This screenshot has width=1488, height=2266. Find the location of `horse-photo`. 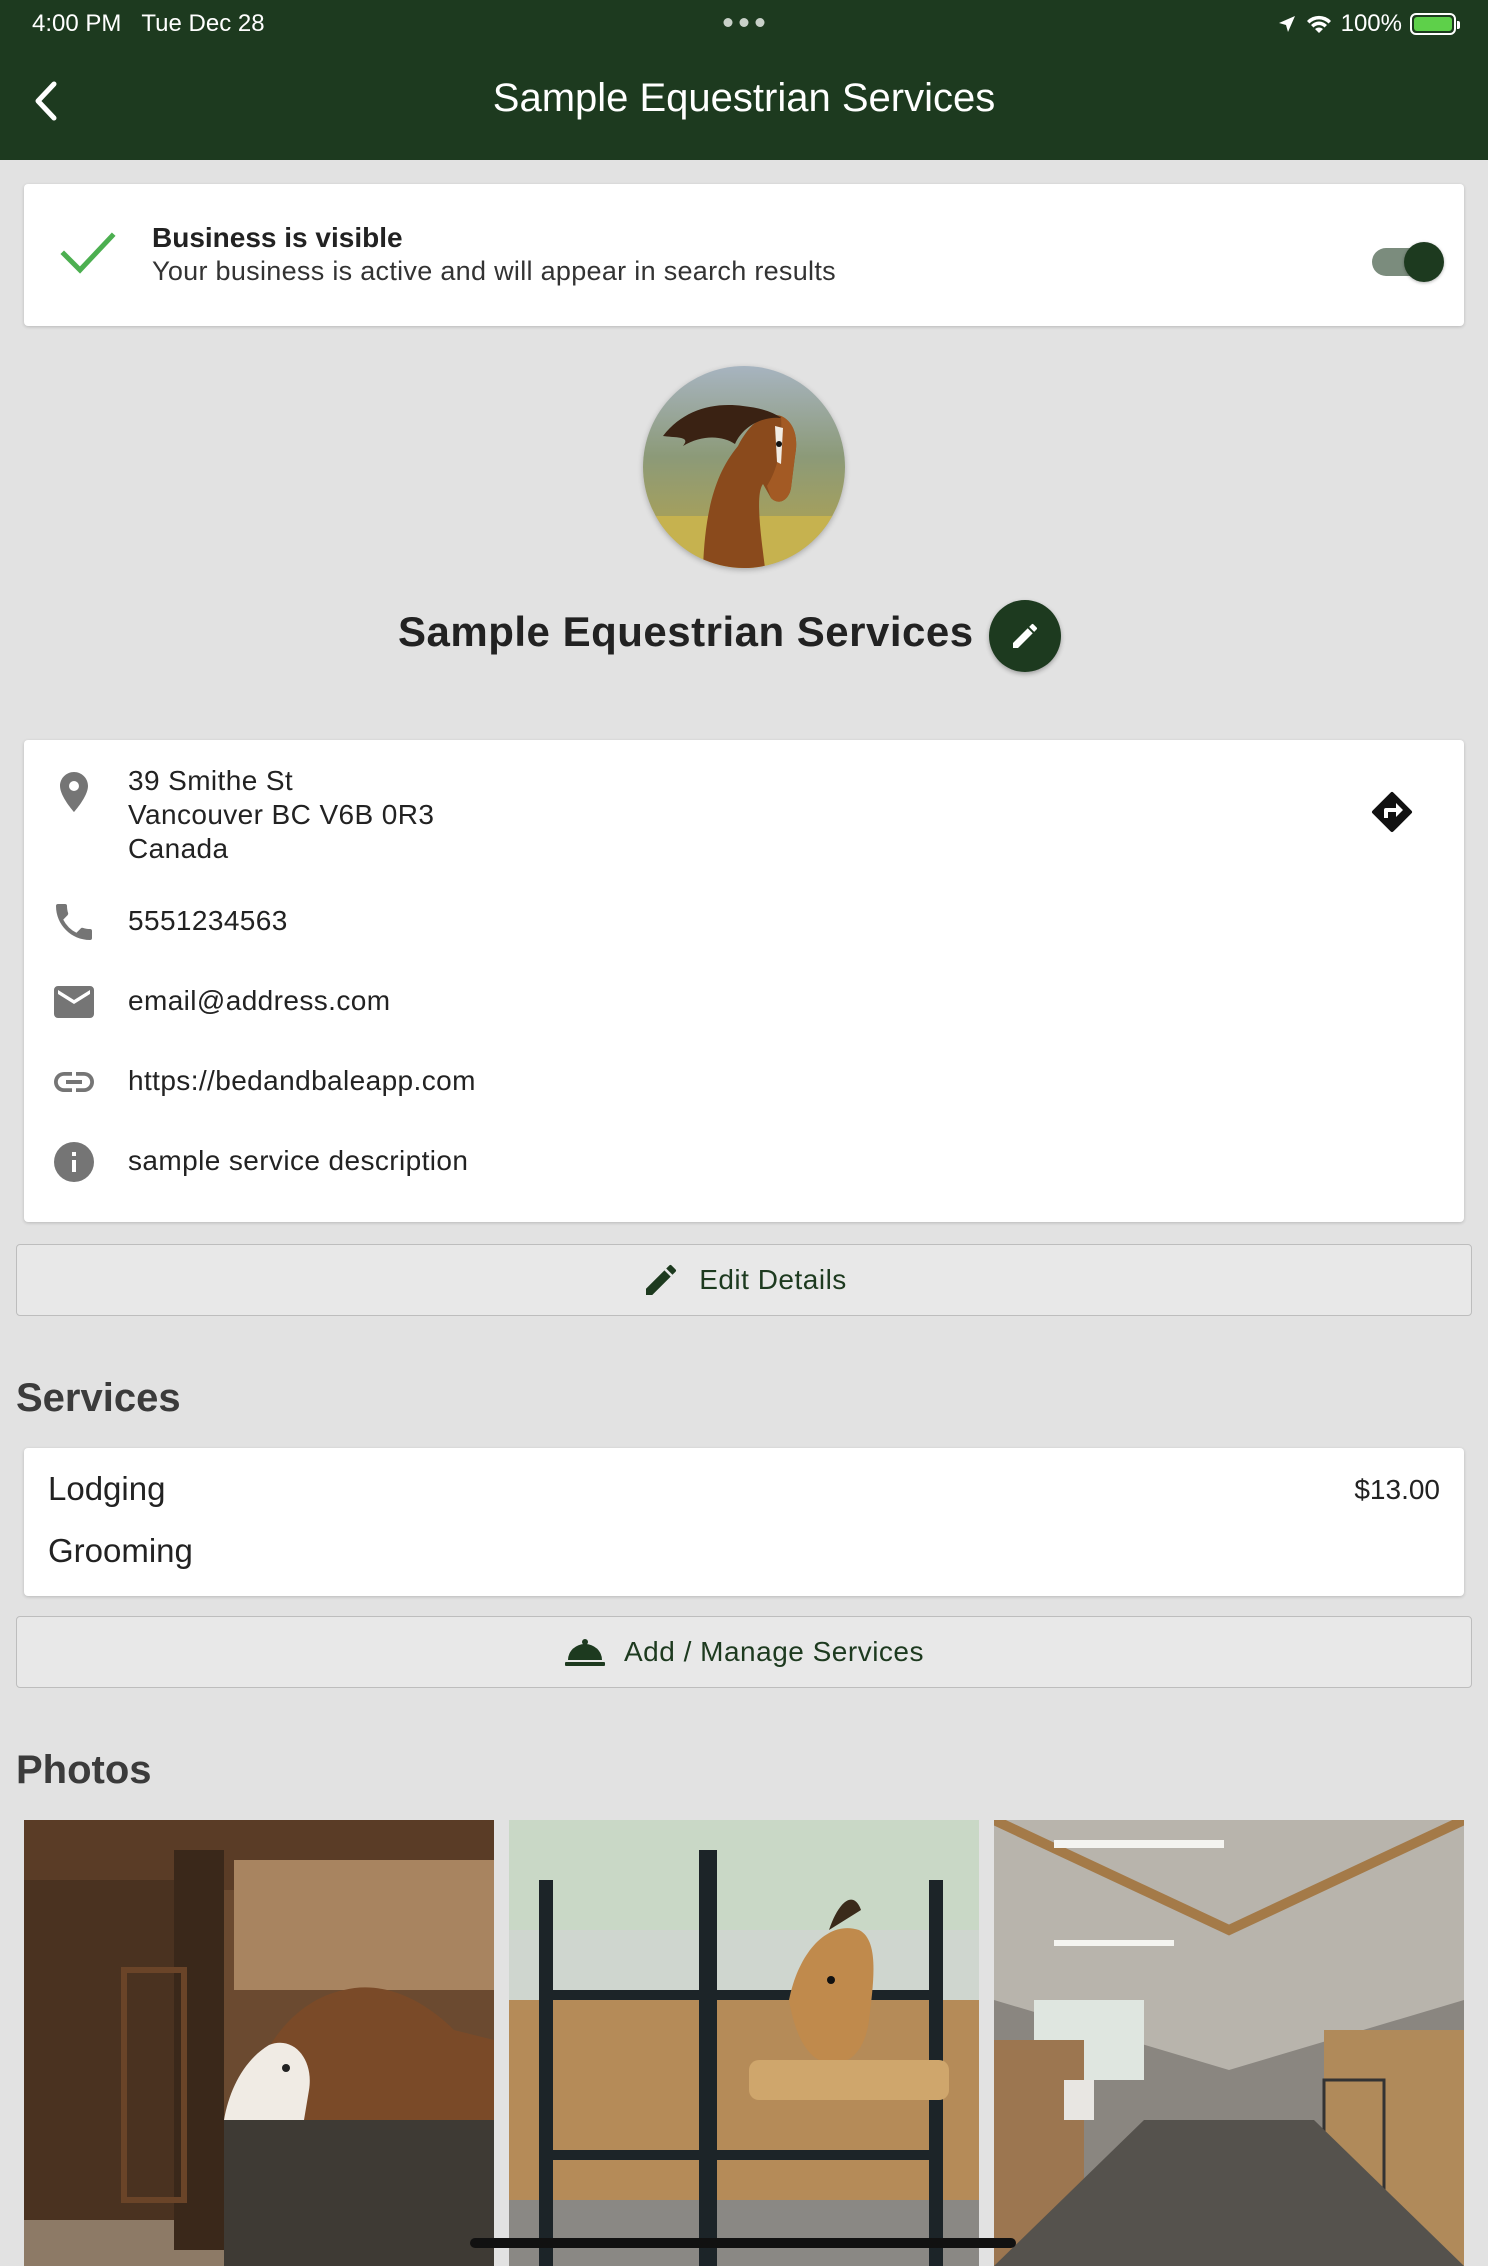

horse-photo is located at coordinates (744, 467).